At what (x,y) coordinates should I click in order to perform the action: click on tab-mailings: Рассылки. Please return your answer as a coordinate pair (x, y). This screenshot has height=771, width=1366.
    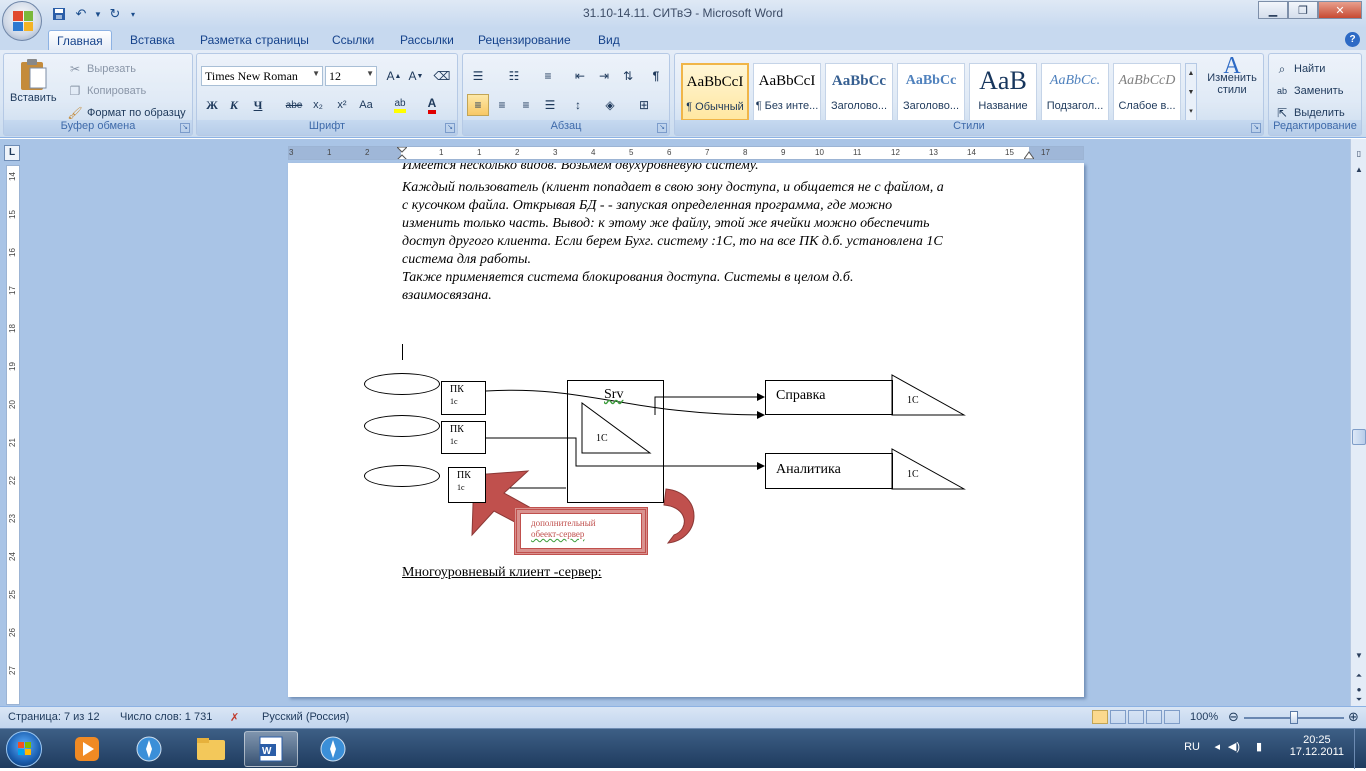
    Looking at the image, I should click on (427, 40).